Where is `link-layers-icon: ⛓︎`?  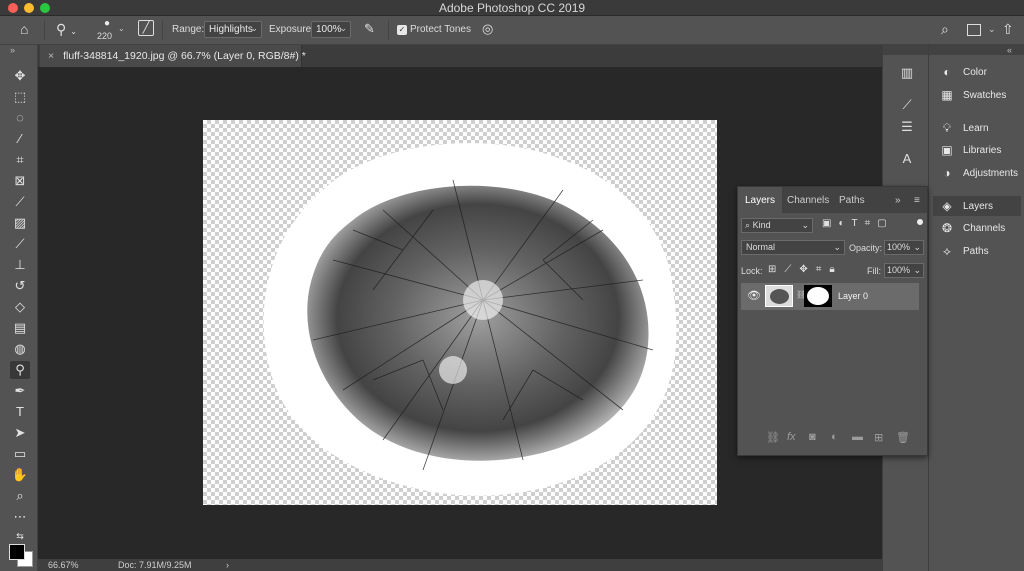 link-layers-icon: ⛓︎ is located at coordinates (773, 437).